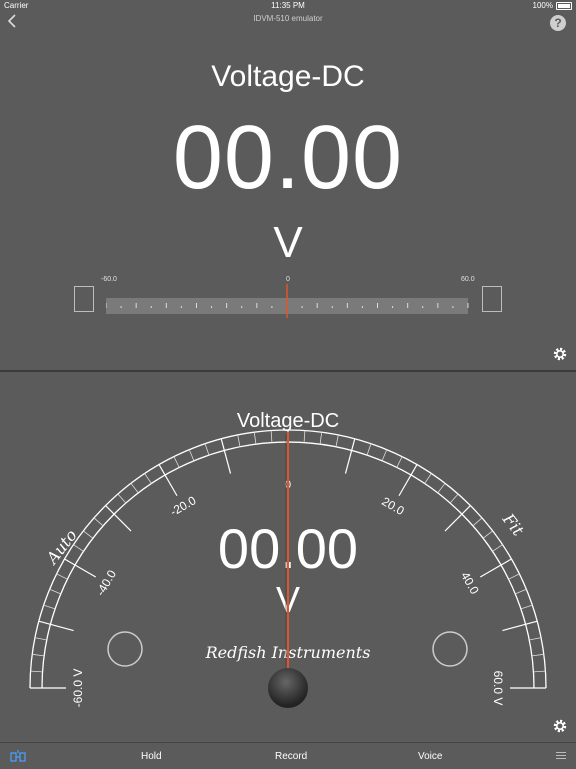 This screenshot has height=769, width=576. What do you see at coordinates (18, 756) in the screenshot?
I see `bluetooth-device-icon` at bounding box center [18, 756].